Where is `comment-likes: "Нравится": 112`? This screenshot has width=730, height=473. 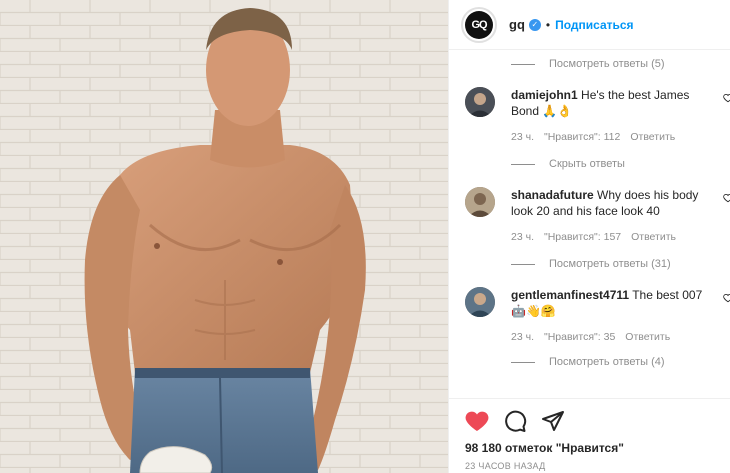
comment-likes: "Нравится": 112 is located at coordinates (582, 137).